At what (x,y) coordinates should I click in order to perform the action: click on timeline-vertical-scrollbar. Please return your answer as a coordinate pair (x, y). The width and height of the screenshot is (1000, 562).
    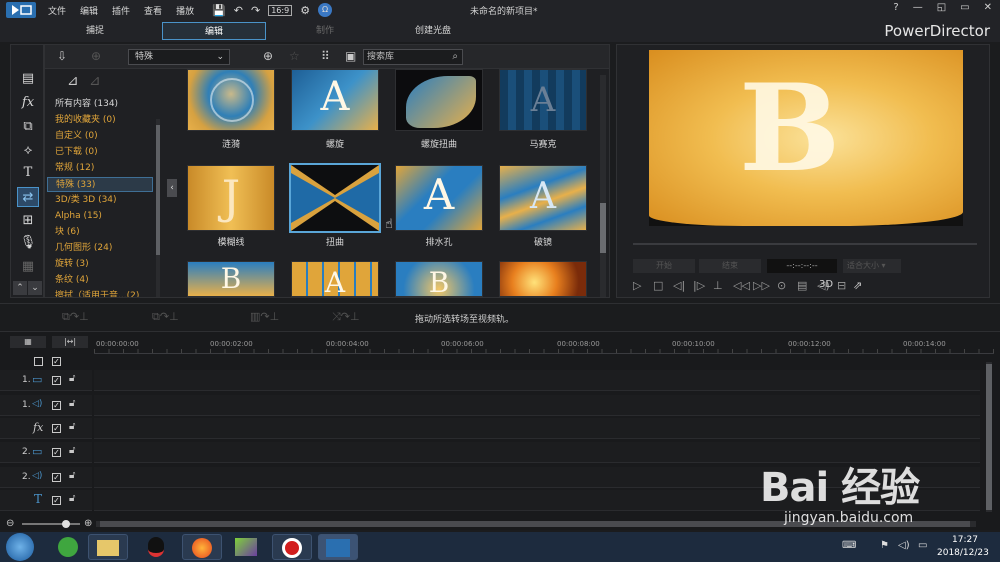
    Looking at the image, I should click on (989, 437).